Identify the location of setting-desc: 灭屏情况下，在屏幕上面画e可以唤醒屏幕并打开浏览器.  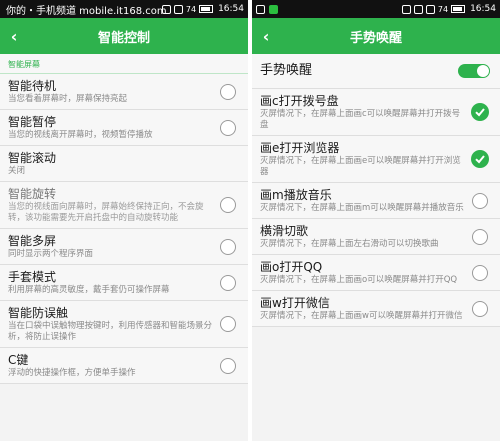
(360, 166).